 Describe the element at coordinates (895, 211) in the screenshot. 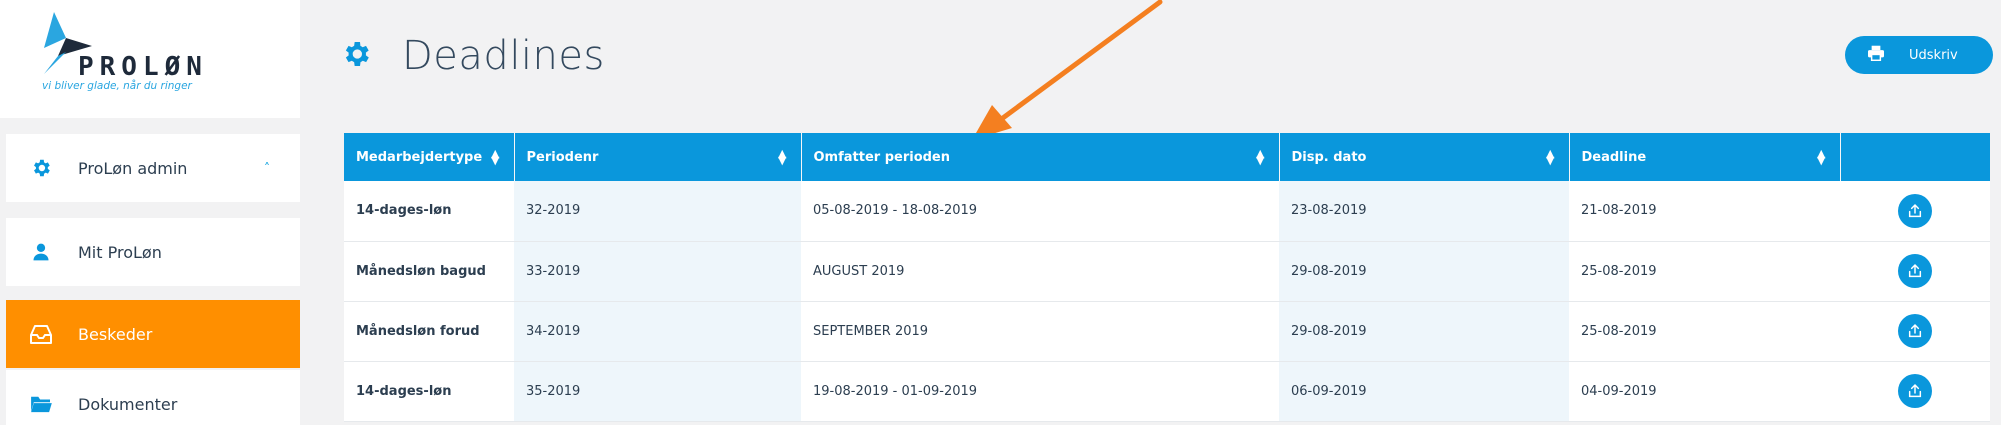

I see `cell-omfatter-perioden: 05-08-2019 - 18-08-2019` at that location.